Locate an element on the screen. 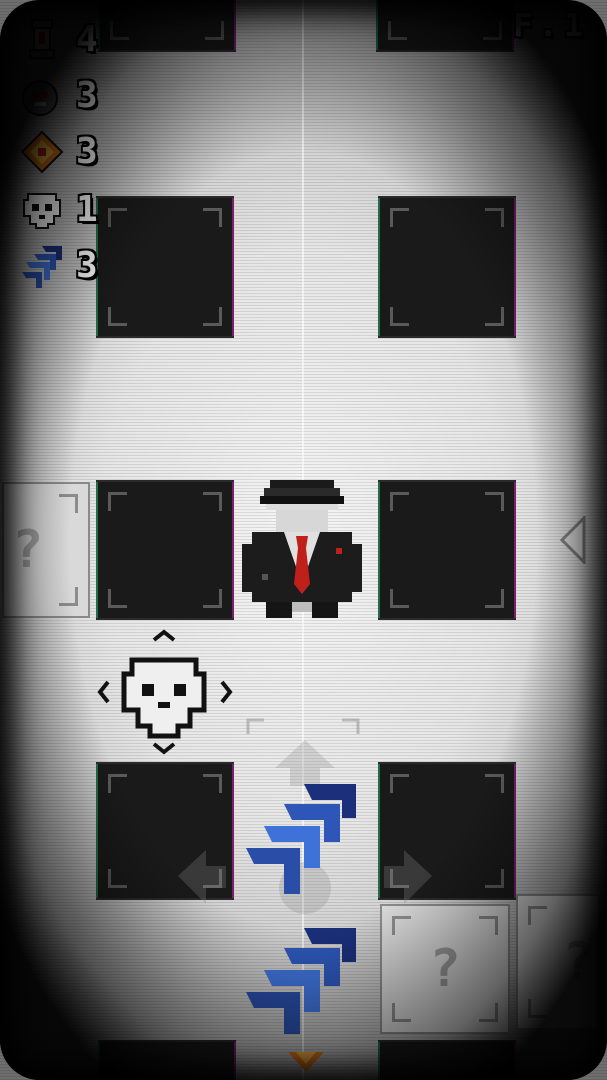 This screenshot has width=607, height=1080. diamond-gem-icon is located at coordinates (42, 152).